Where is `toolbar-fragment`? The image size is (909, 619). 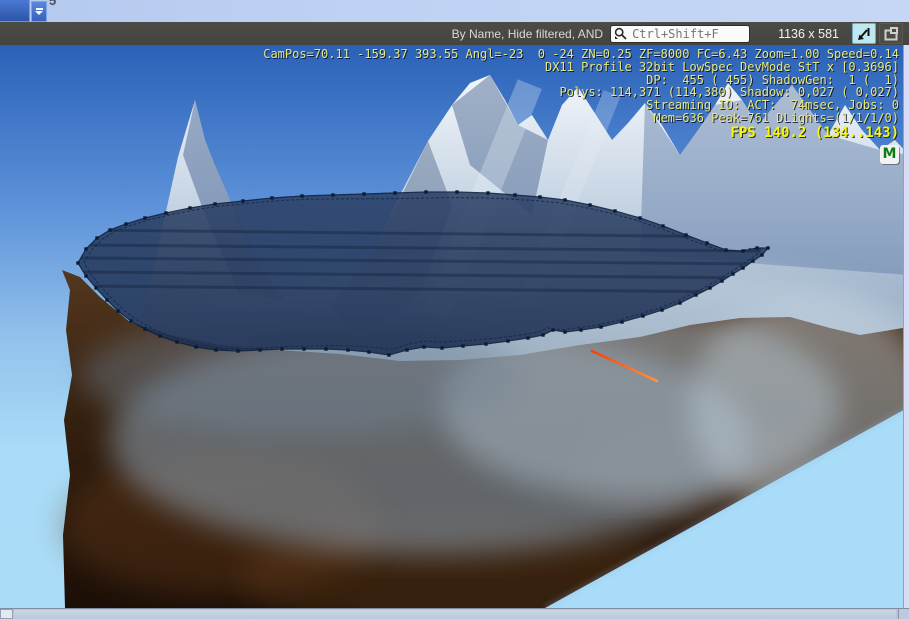 toolbar-fragment is located at coordinates (15, 11).